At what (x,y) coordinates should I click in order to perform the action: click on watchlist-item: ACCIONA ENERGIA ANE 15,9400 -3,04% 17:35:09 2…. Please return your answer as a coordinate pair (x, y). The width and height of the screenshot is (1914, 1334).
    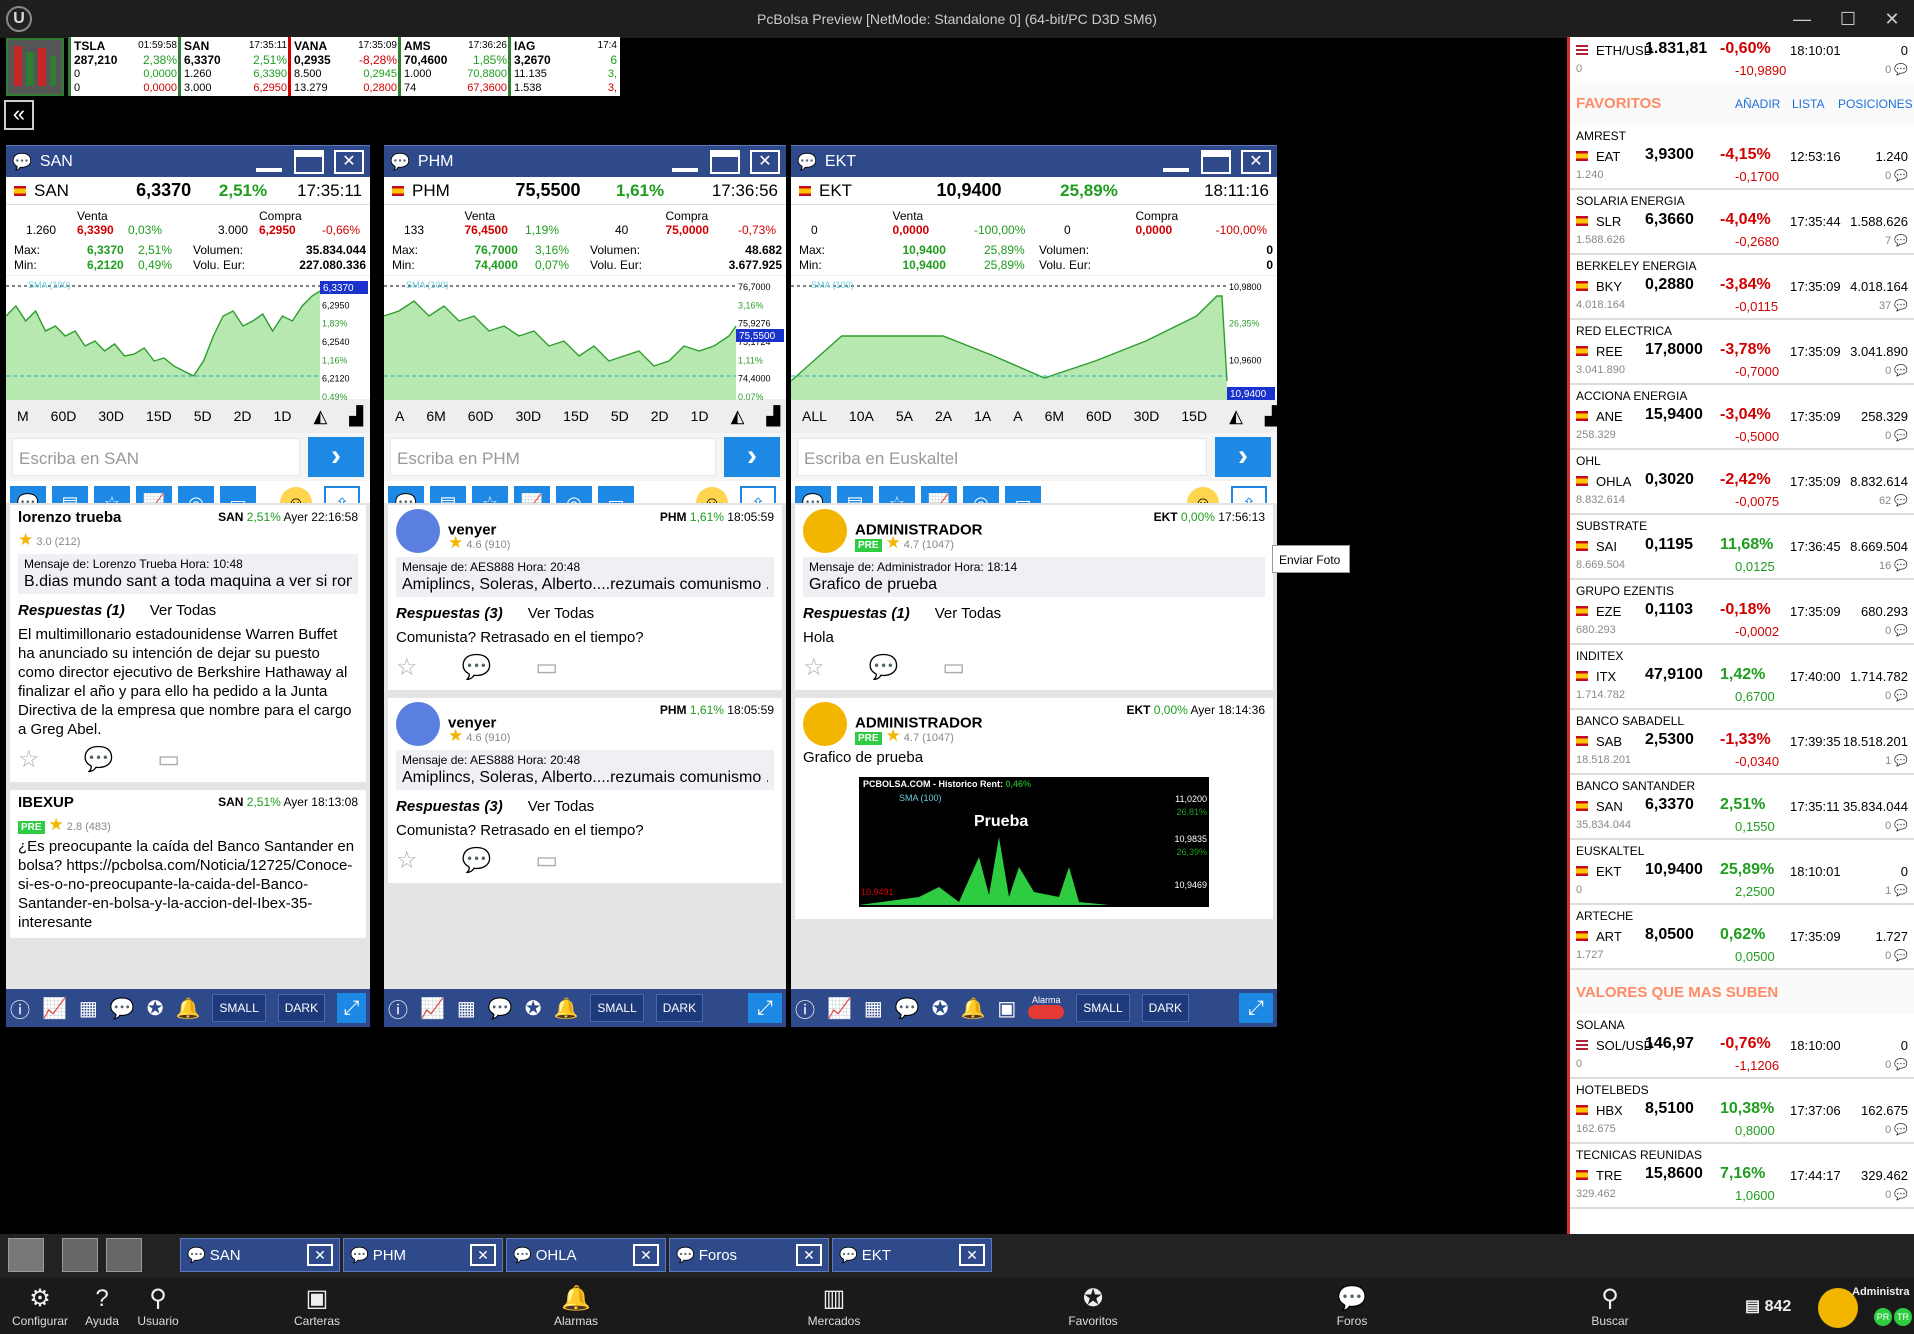
    Looking at the image, I should click on (1742, 417).